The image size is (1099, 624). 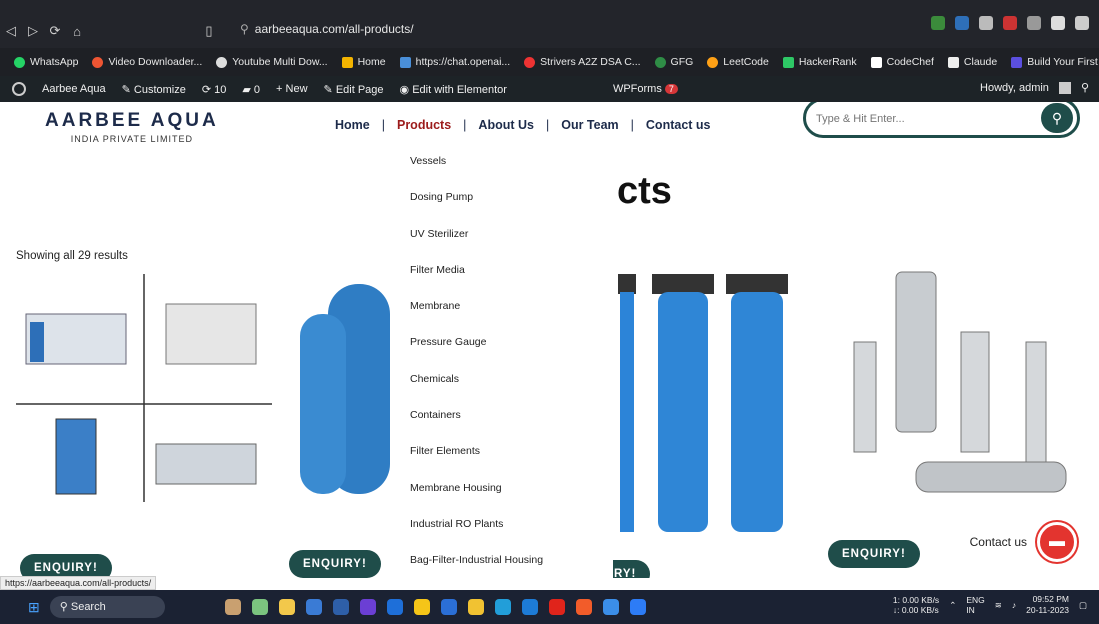 I want to click on clock: 09:52 PM 20-11-2023, so click(x=1047, y=605).